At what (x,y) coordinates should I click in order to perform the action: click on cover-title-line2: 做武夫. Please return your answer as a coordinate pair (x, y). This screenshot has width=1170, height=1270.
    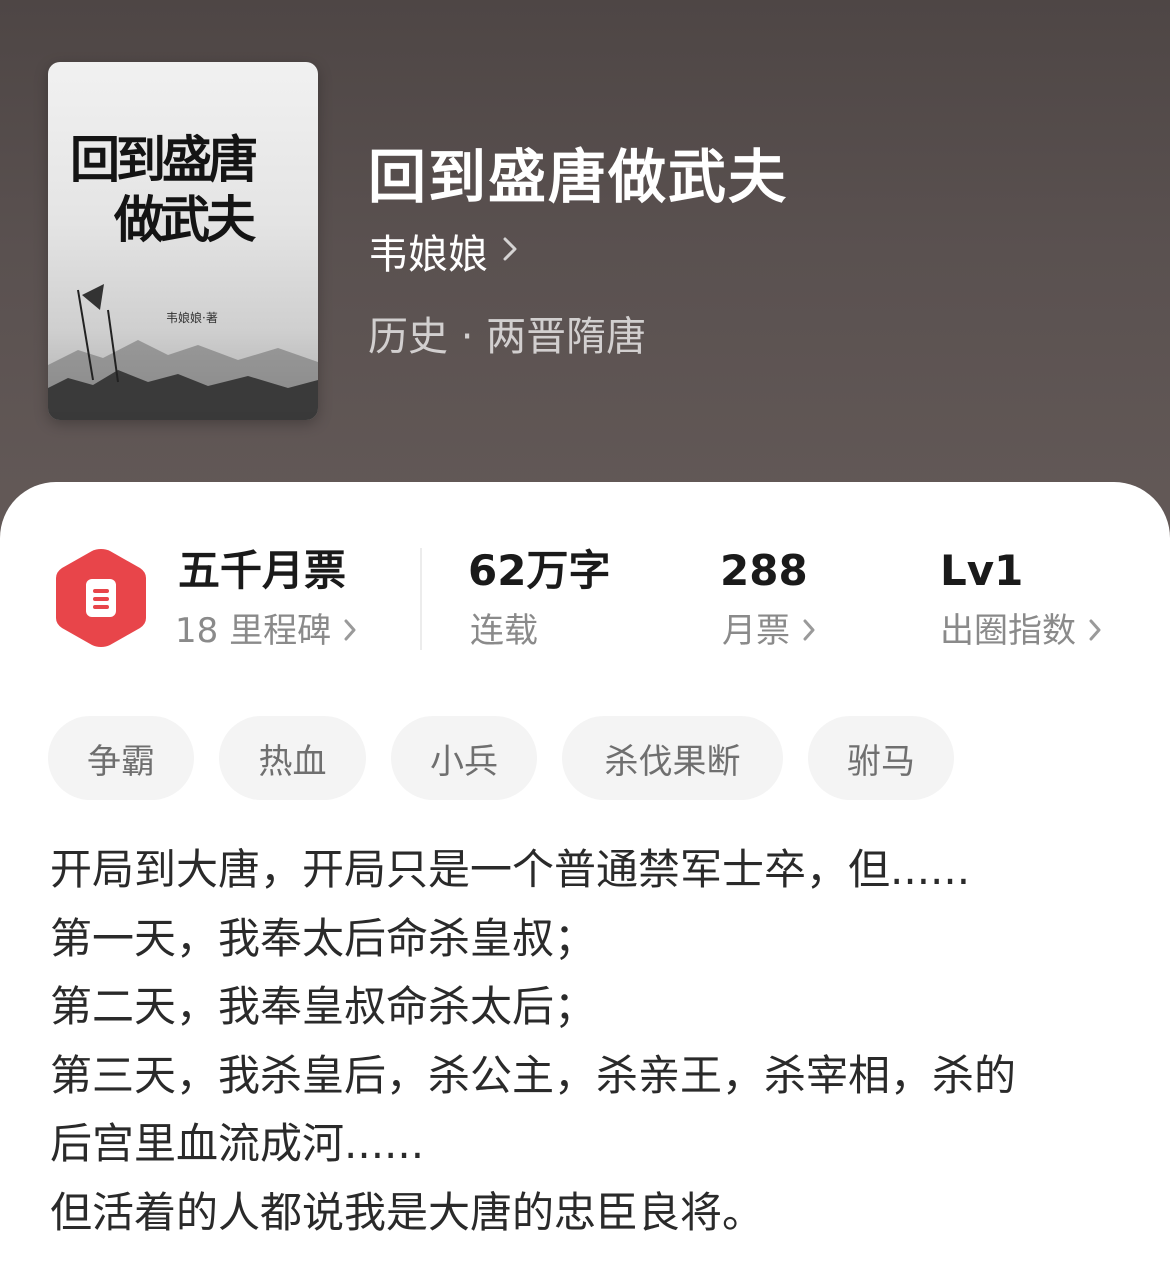
    Looking at the image, I should click on (185, 219).